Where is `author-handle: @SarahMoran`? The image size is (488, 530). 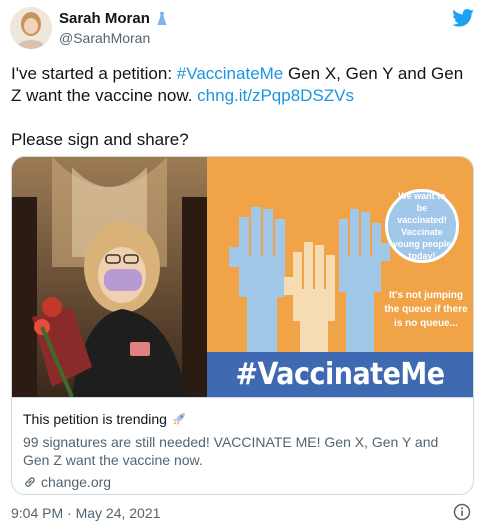 author-handle: @SarahMoran is located at coordinates (104, 38).